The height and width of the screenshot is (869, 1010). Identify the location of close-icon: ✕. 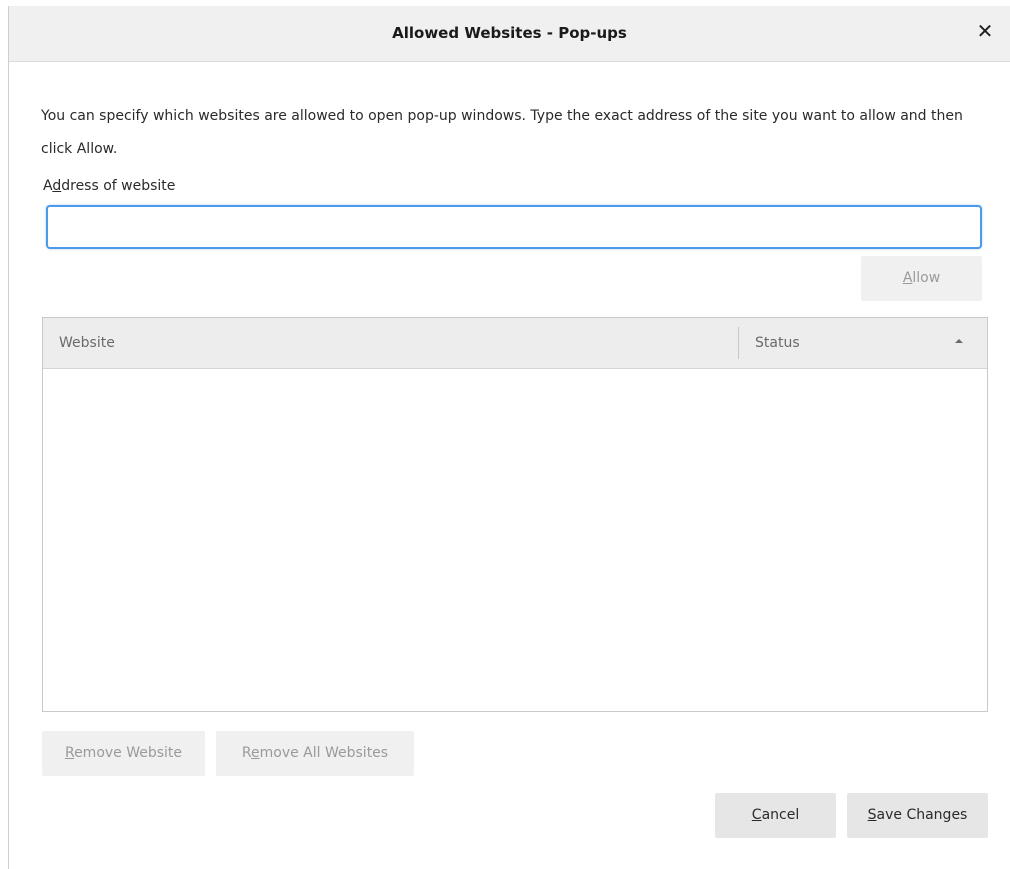
(985, 31).